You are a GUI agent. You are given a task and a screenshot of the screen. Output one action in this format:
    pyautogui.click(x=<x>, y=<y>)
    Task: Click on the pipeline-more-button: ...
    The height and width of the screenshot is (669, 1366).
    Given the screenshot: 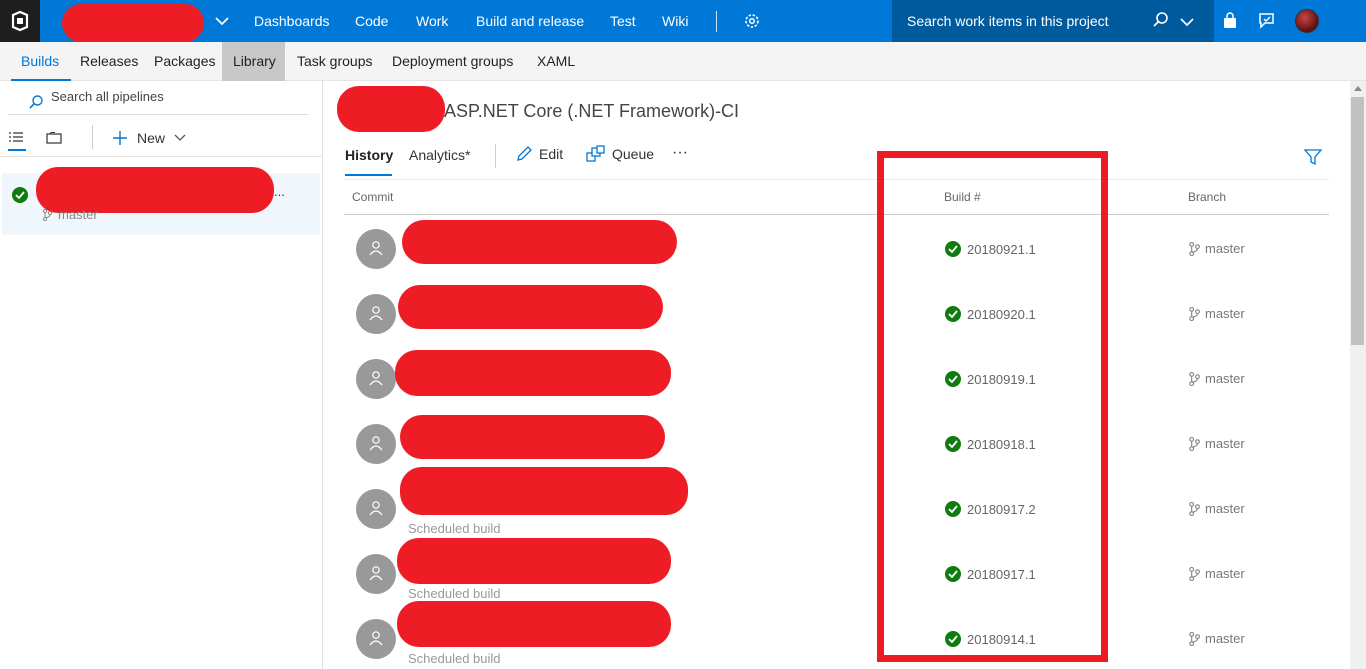 What is the action you would take?
    pyautogui.click(x=279, y=191)
    